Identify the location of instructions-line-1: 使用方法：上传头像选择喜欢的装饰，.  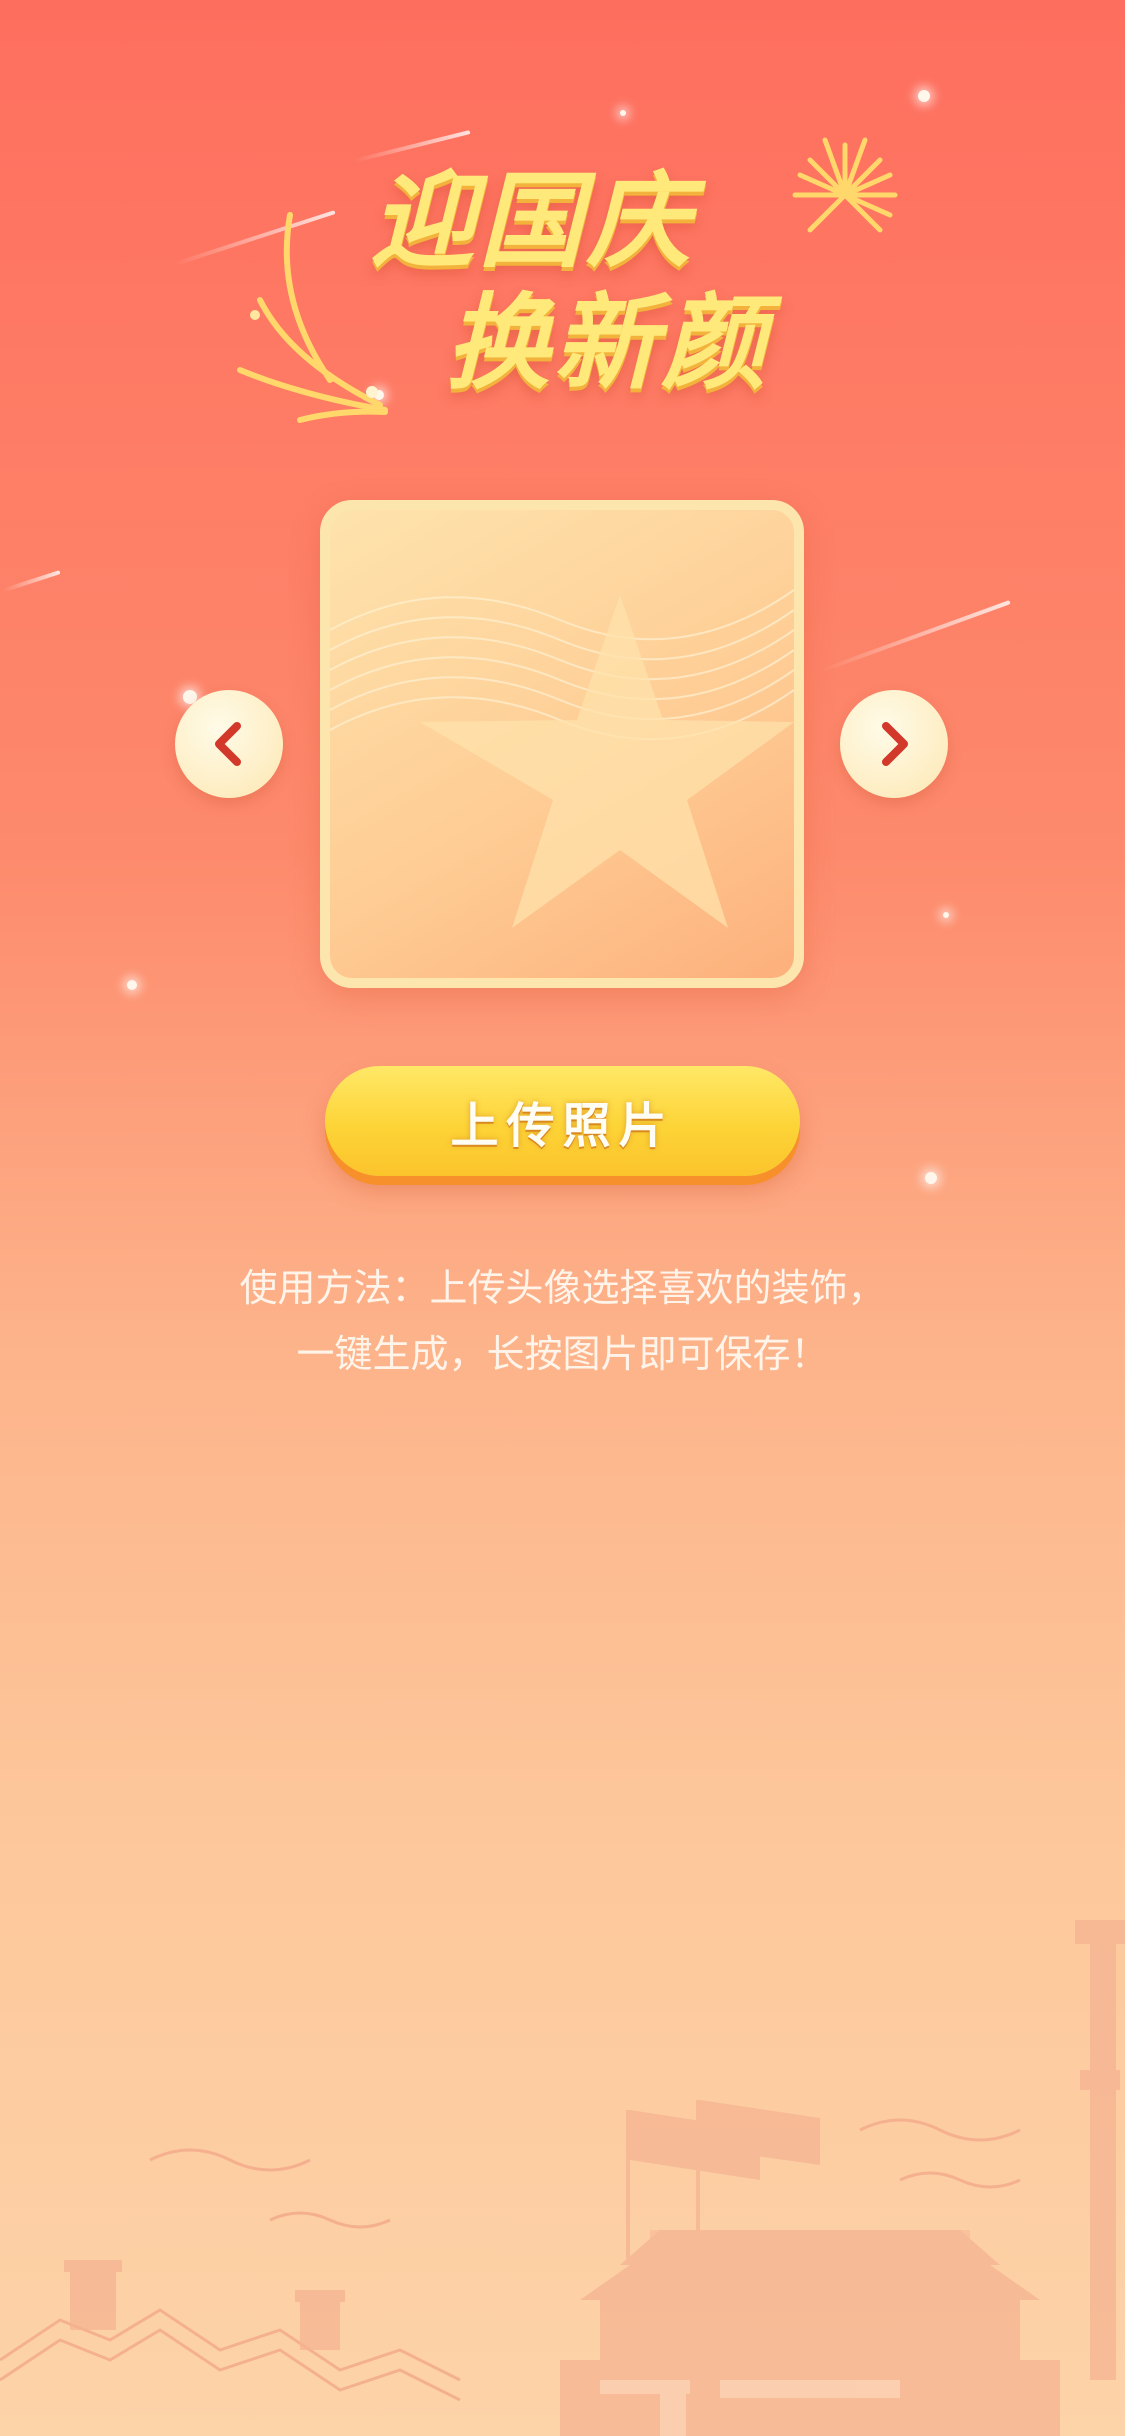
(562, 1288).